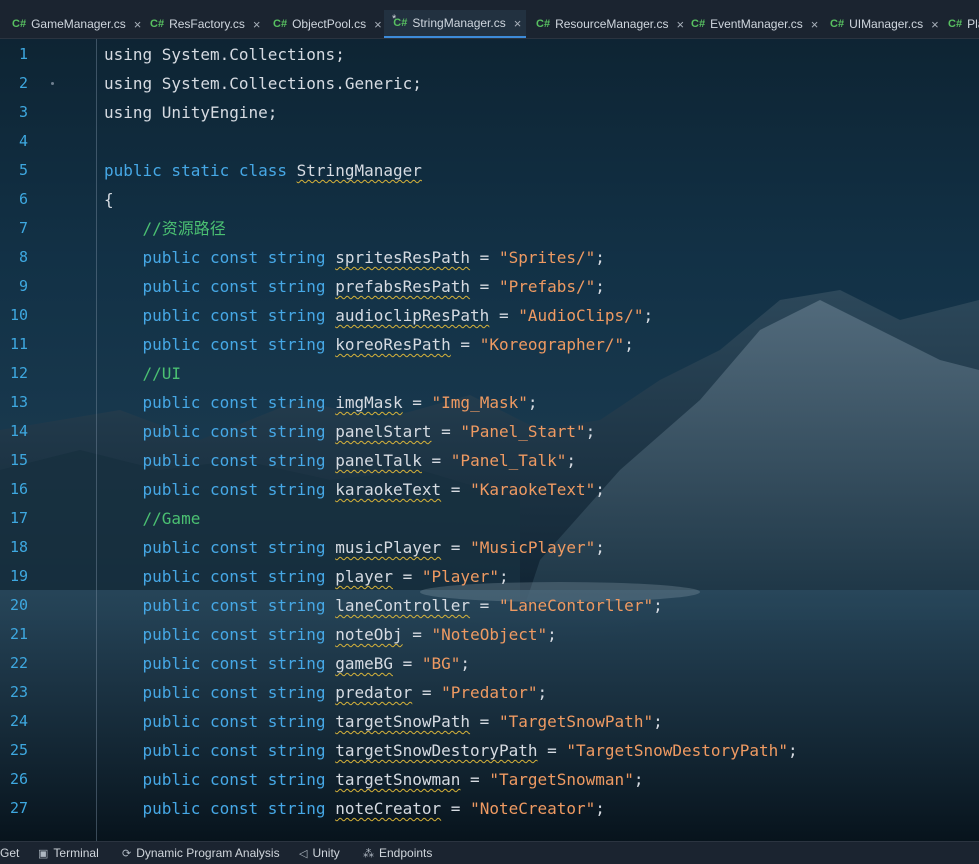 This screenshot has width=979, height=864. I want to click on string-token: "Img_Mask", so click(479, 402).